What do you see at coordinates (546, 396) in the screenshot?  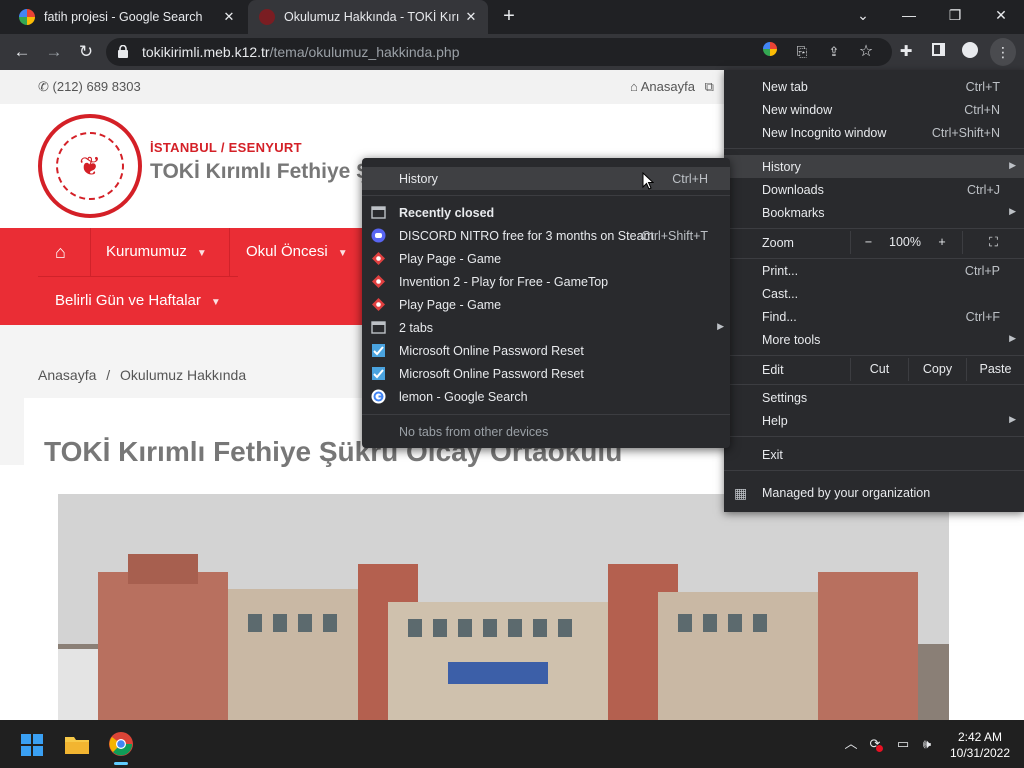 I see `history-item: lemon - Google Search` at bounding box center [546, 396].